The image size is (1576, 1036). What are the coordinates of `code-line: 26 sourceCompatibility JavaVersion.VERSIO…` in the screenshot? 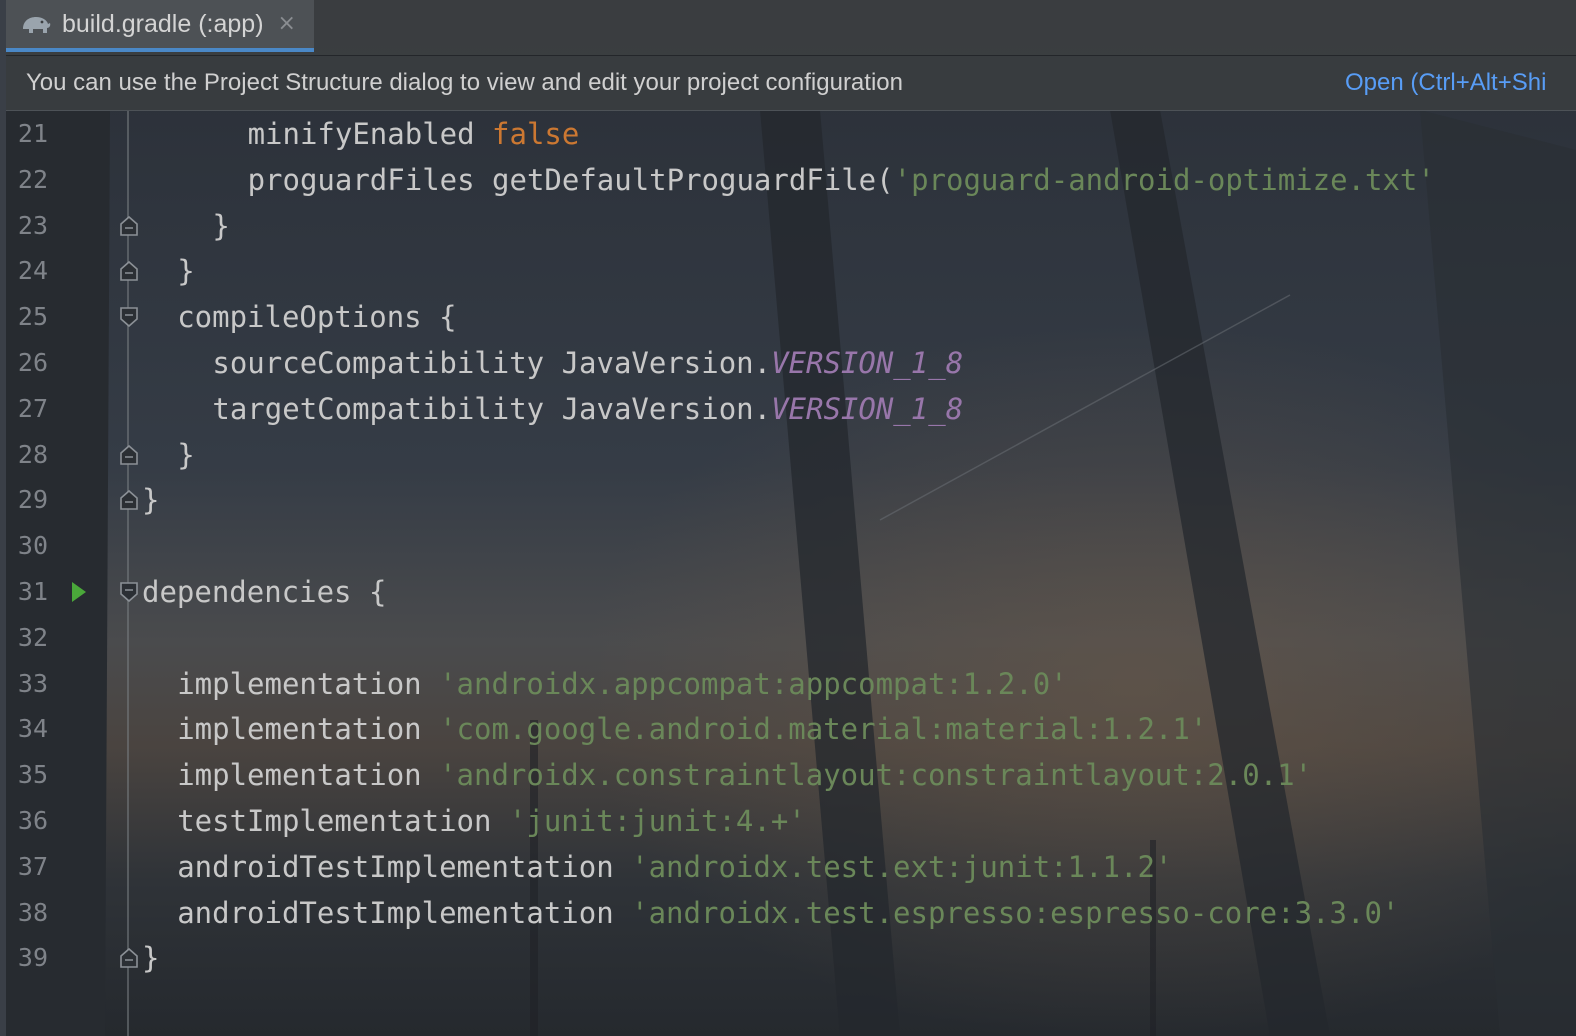 It's located at (791, 363).